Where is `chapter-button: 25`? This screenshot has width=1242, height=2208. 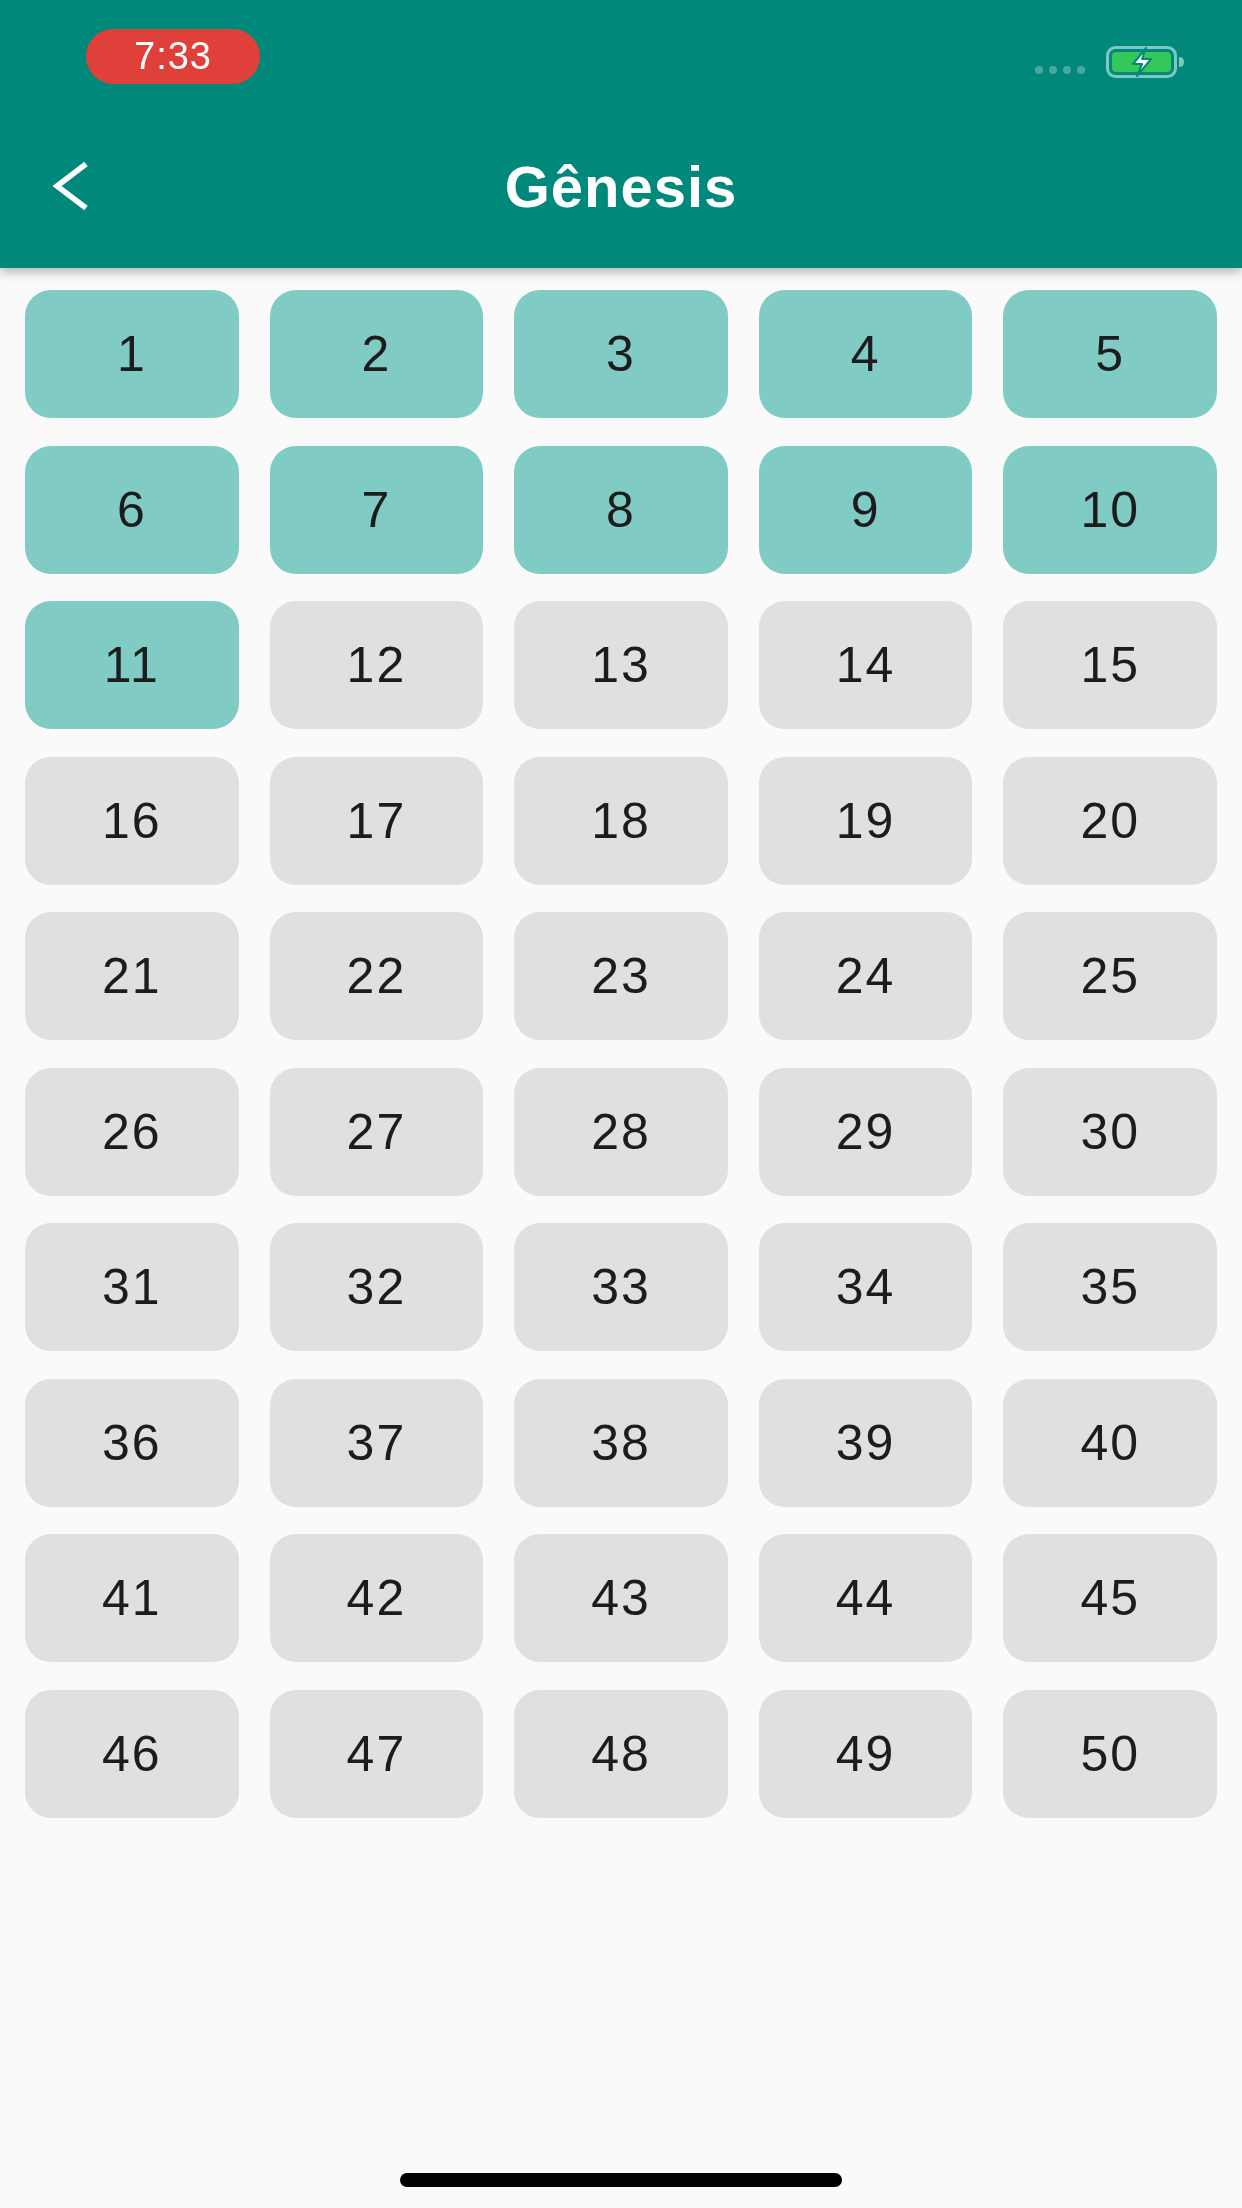 chapter-button: 25 is located at coordinates (1110, 976).